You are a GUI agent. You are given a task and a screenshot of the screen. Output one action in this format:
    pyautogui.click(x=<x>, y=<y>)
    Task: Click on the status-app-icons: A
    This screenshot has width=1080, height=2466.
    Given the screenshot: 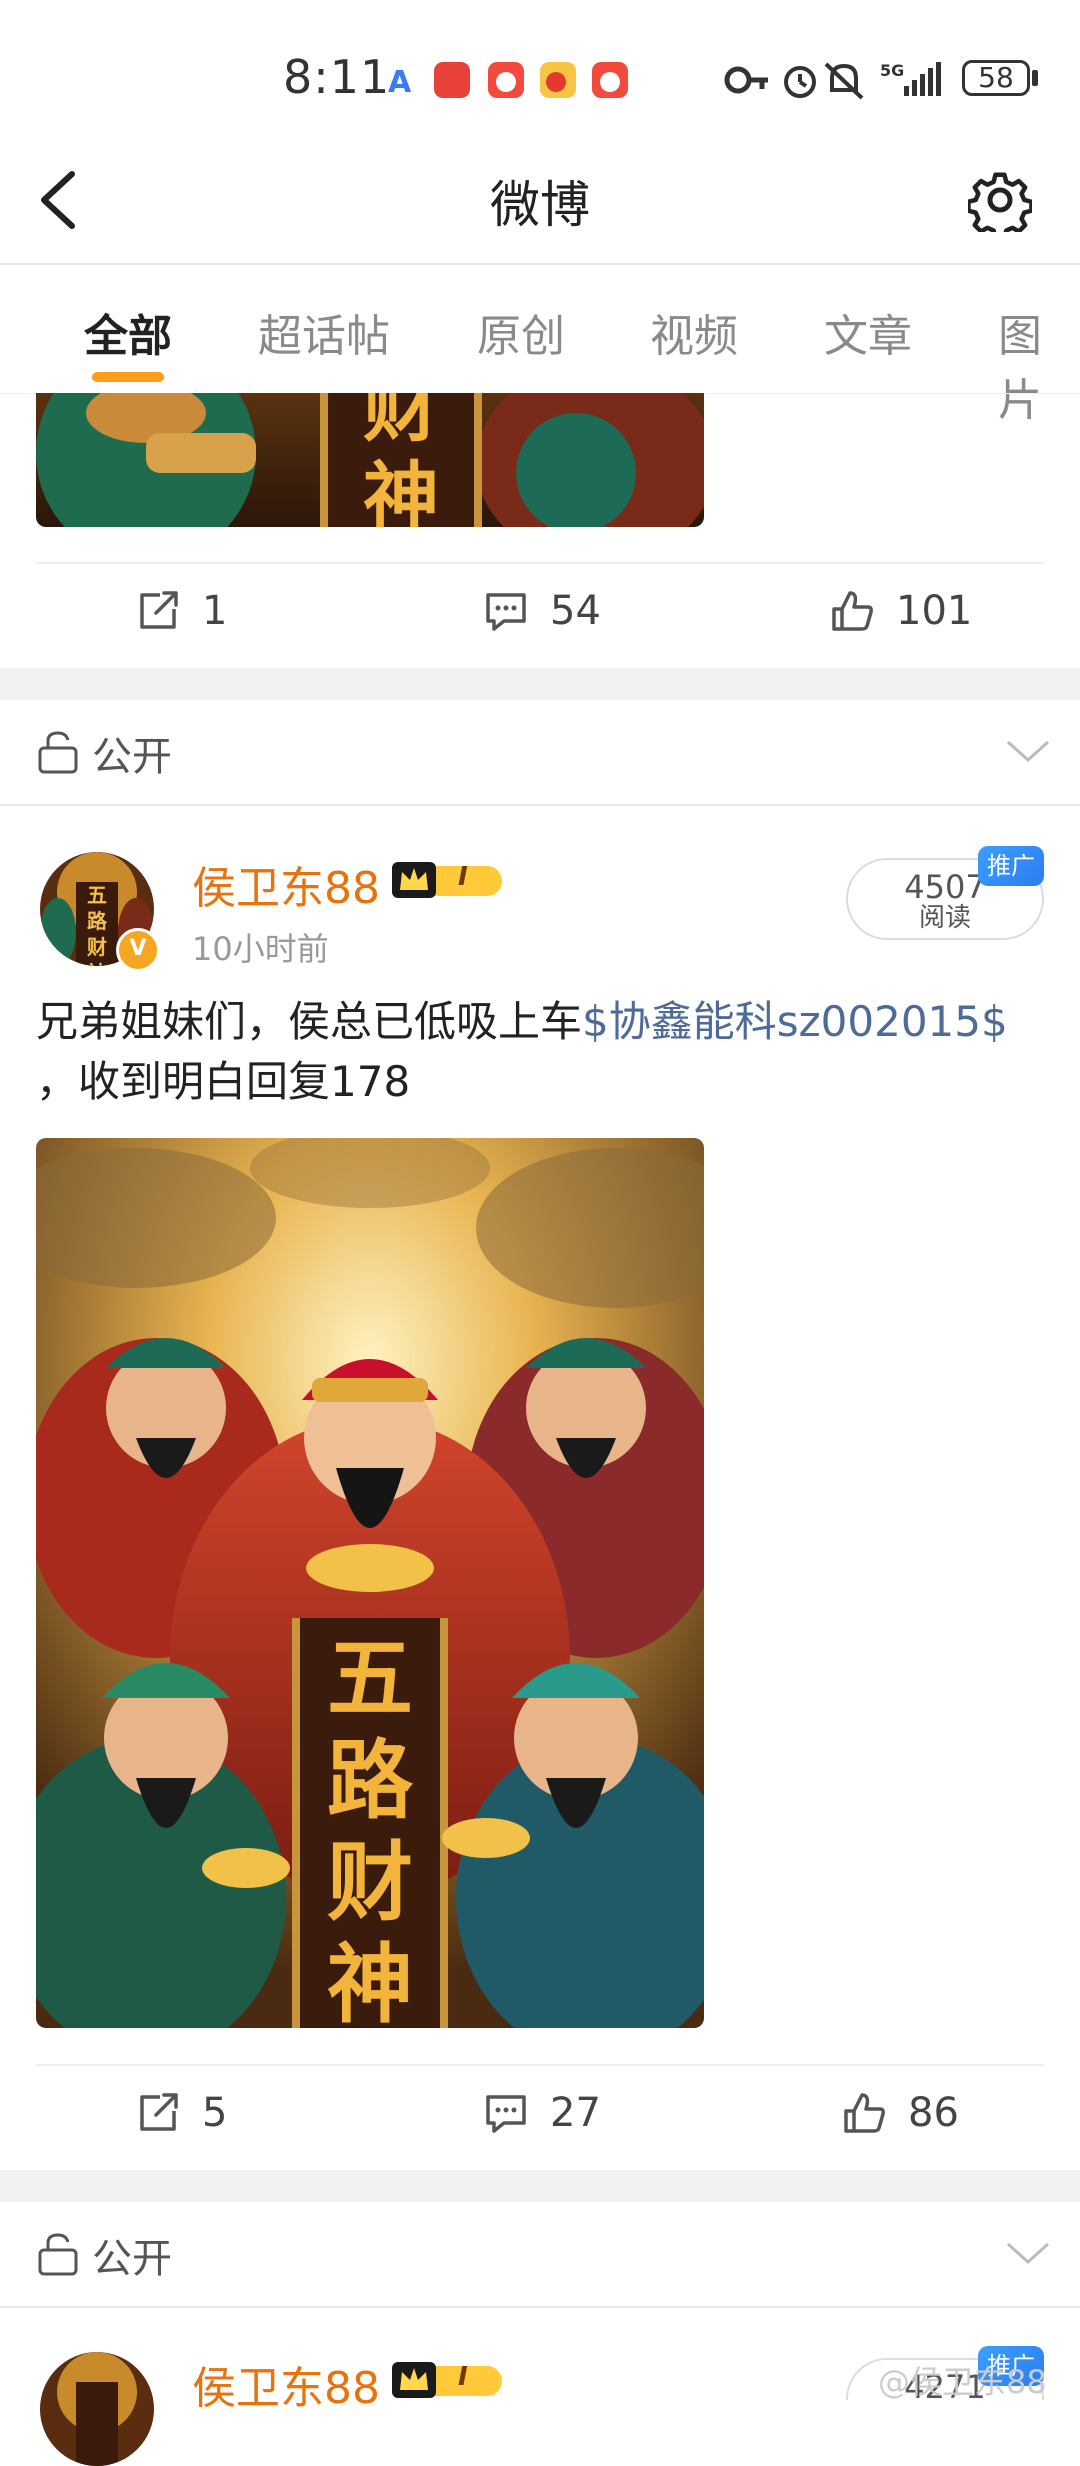 What is the action you would take?
    pyautogui.click(x=505, y=80)
    